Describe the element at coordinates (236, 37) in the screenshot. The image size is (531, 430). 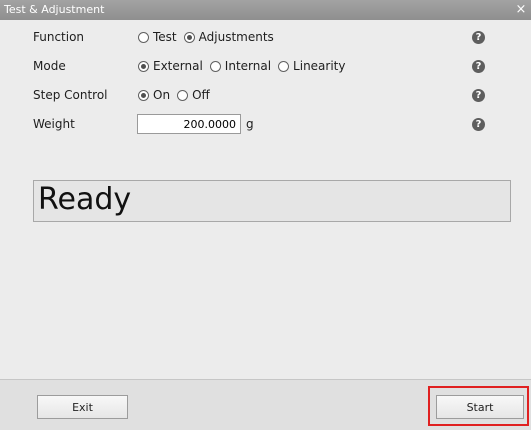
I see `function-adjustments-label: Adjustments` at that location.